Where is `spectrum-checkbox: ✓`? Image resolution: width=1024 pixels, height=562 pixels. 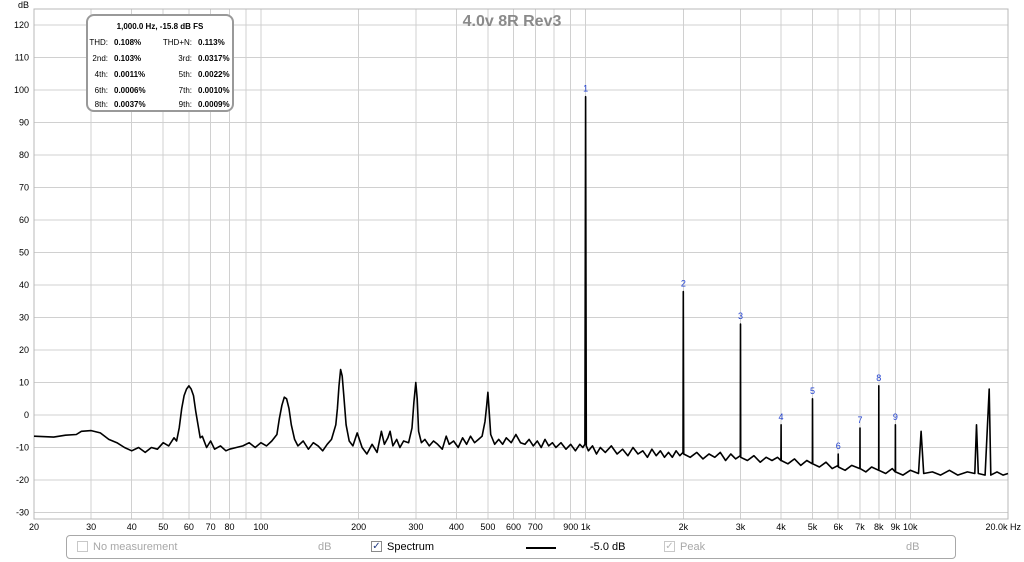 spectrum-checkbox: ✓ is located at coordinates (376, 546).